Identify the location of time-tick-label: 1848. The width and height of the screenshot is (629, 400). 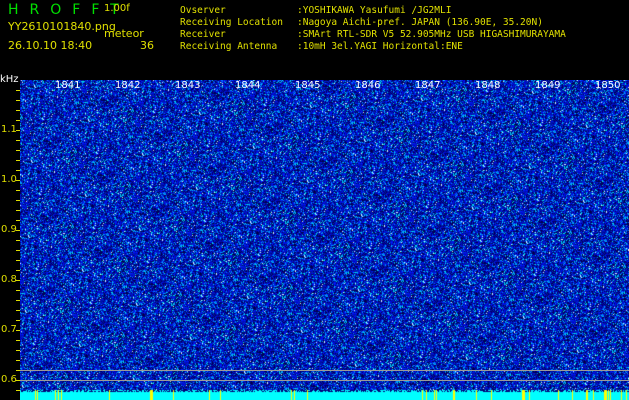
(488, 85).